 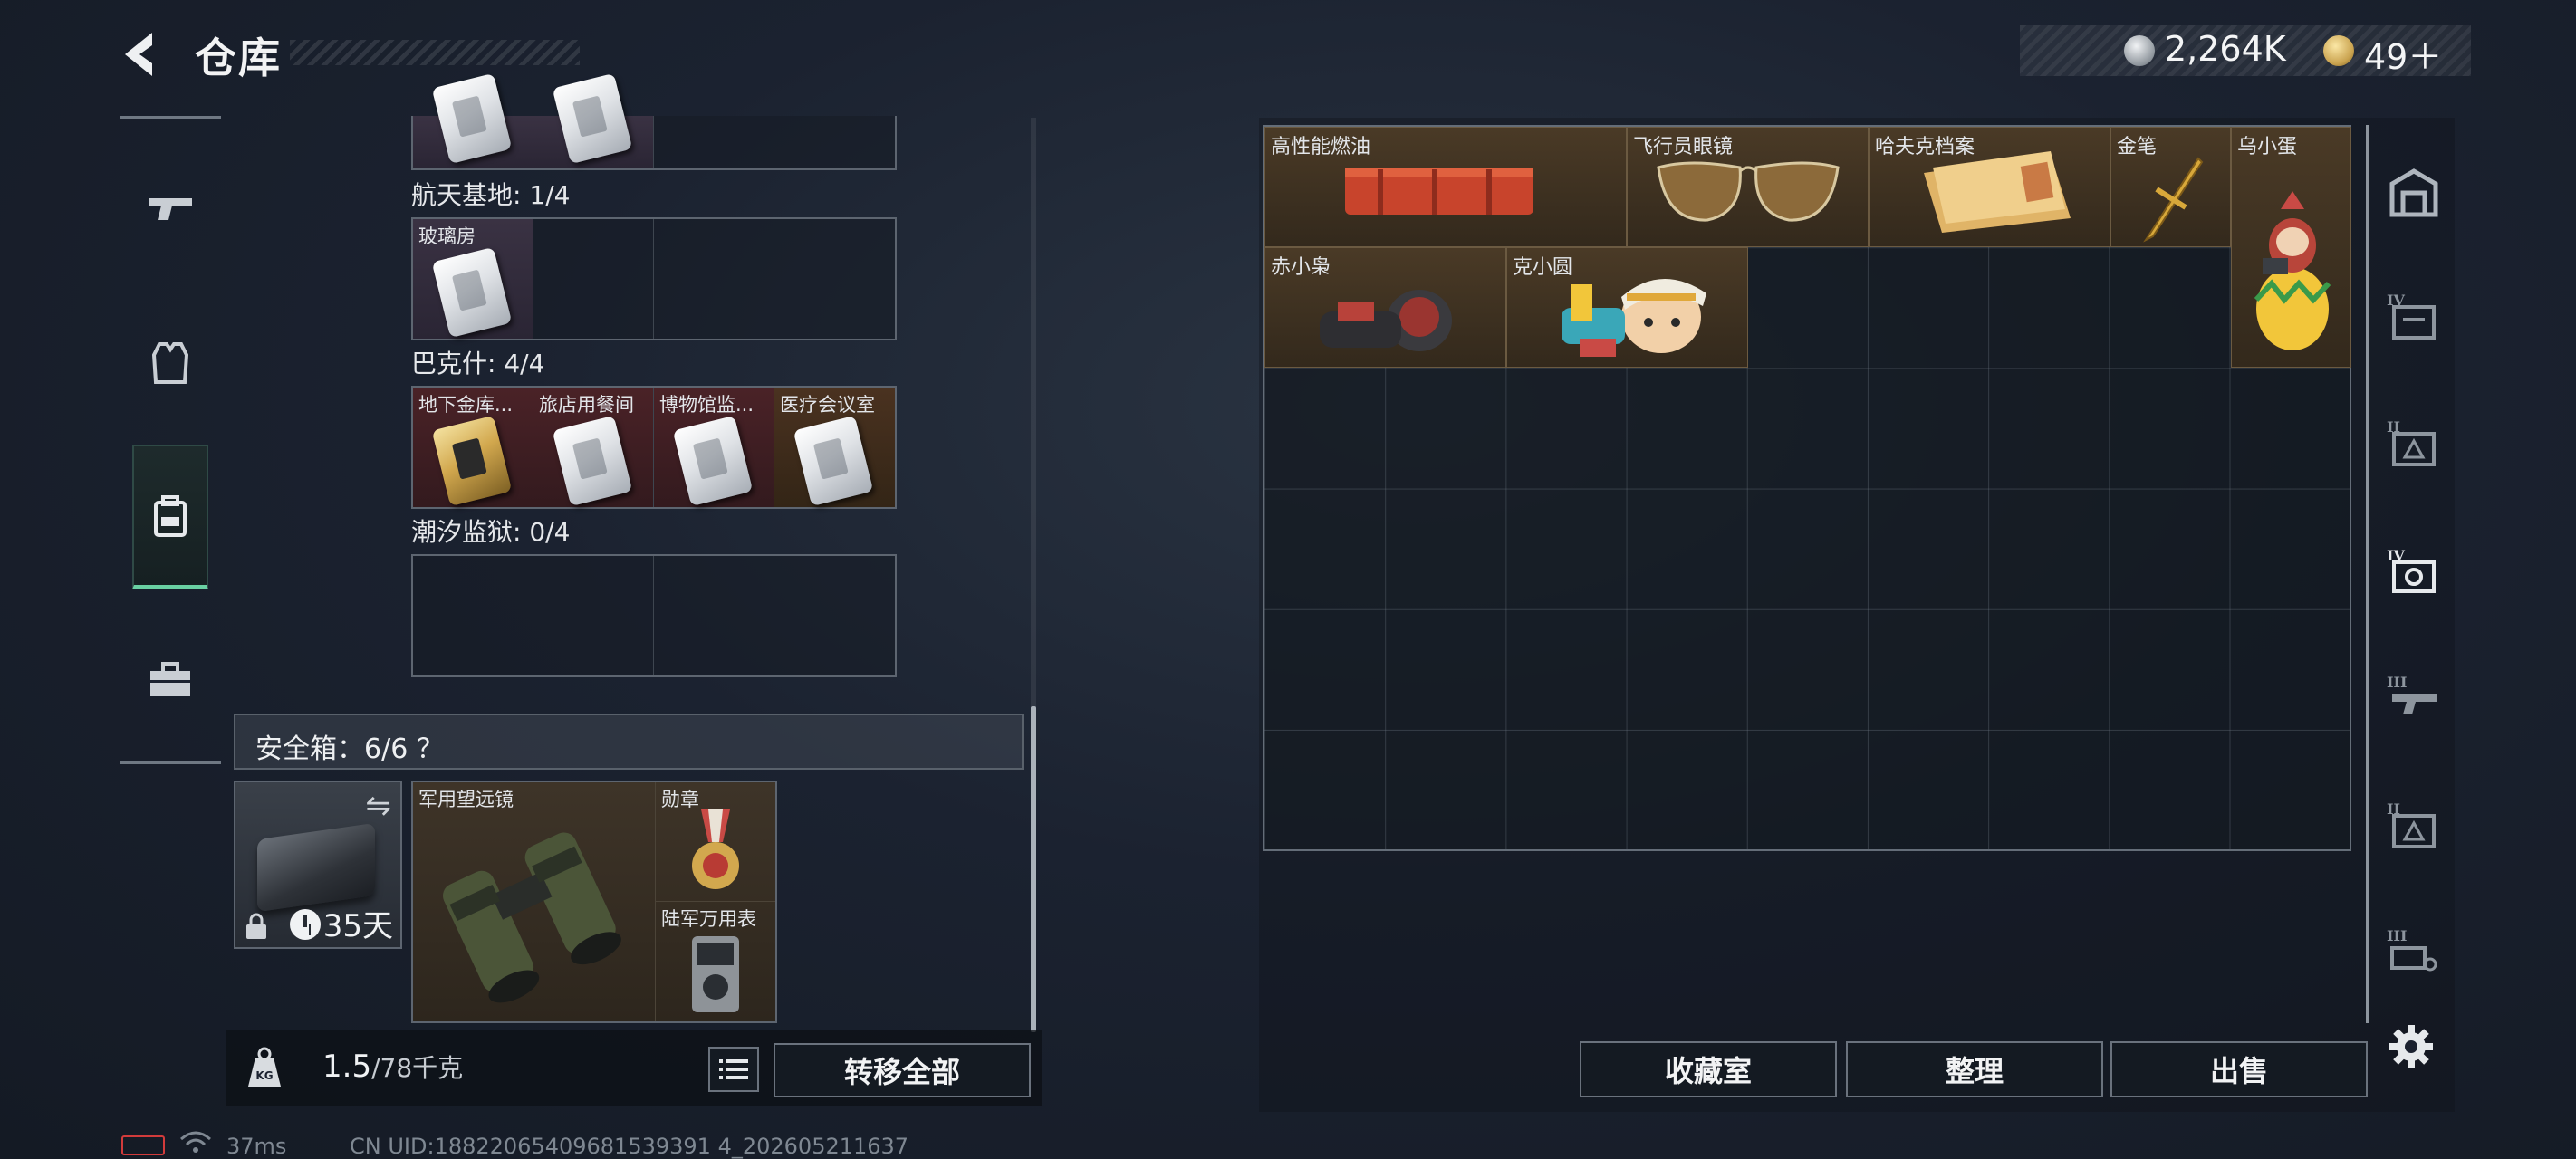 What do you see at coordinates (1634, 317) in the screenshot?
I see `ke-xiaoyuan-icon` at bounding box center [1634, 317].